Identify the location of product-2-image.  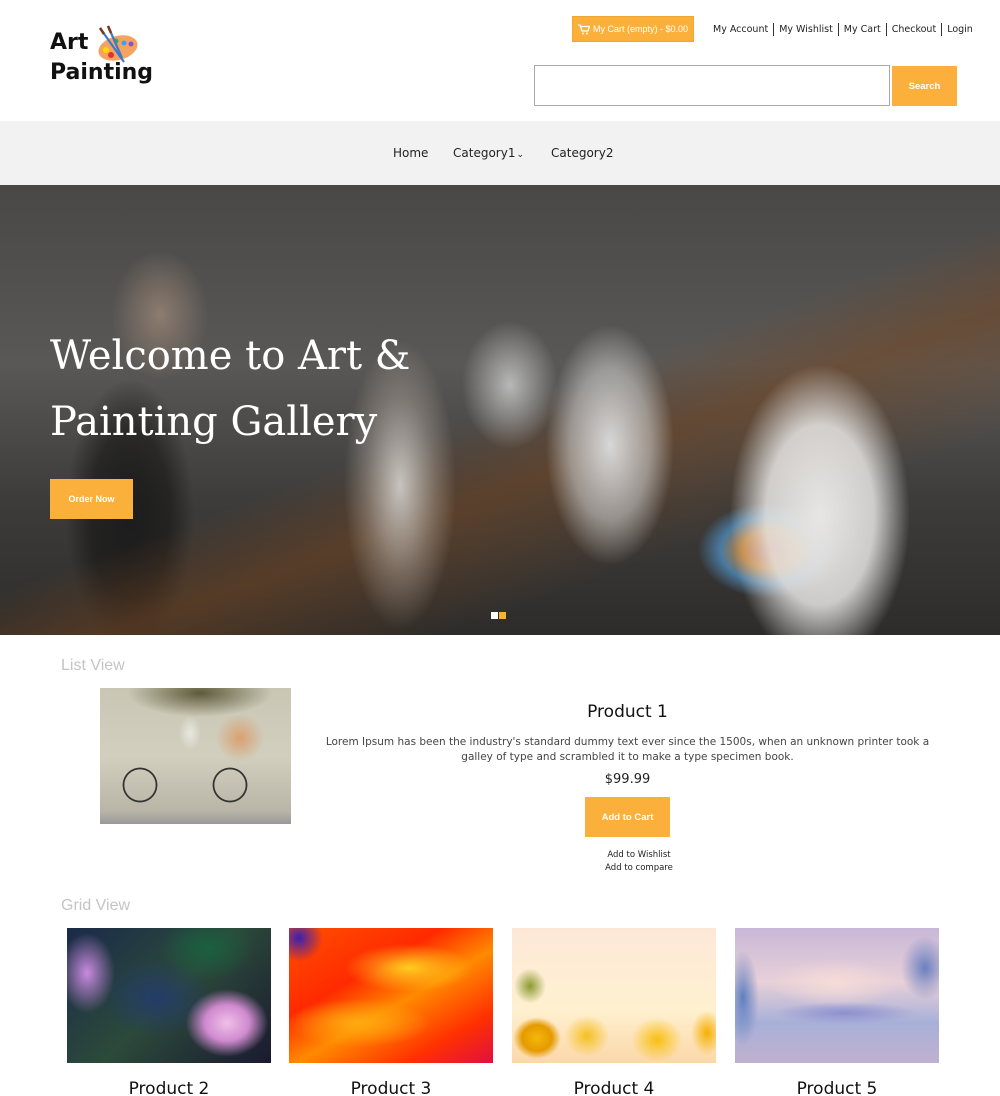
(169, 995).